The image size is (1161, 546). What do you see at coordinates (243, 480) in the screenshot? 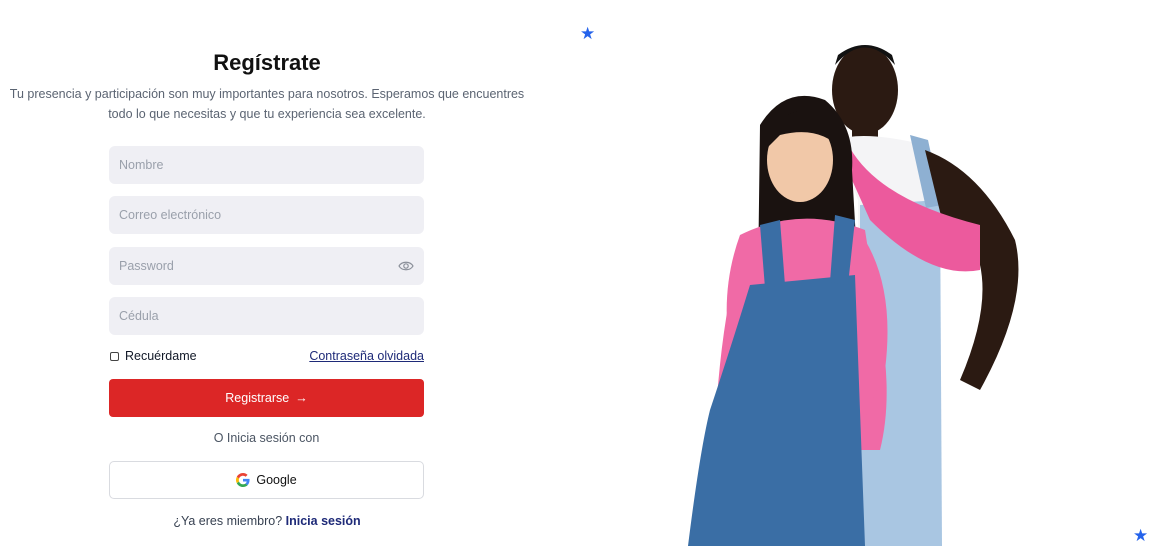
I see `google-logo-icon` at bounding box center [243, 480].